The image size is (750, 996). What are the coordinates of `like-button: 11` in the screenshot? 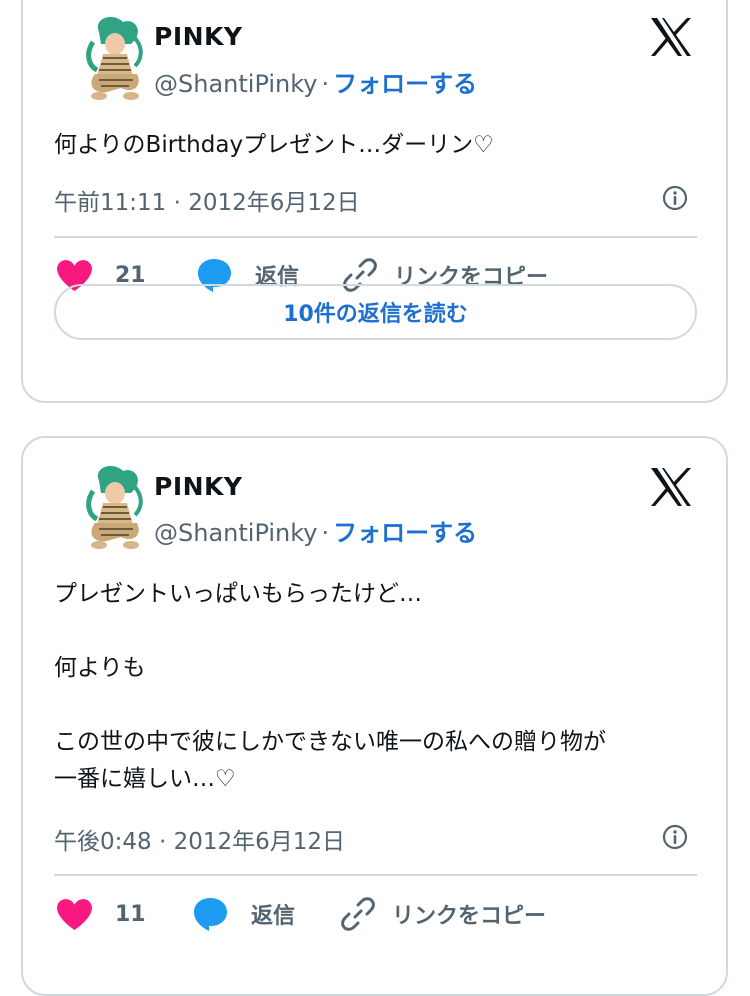 It's located at (101, 914).